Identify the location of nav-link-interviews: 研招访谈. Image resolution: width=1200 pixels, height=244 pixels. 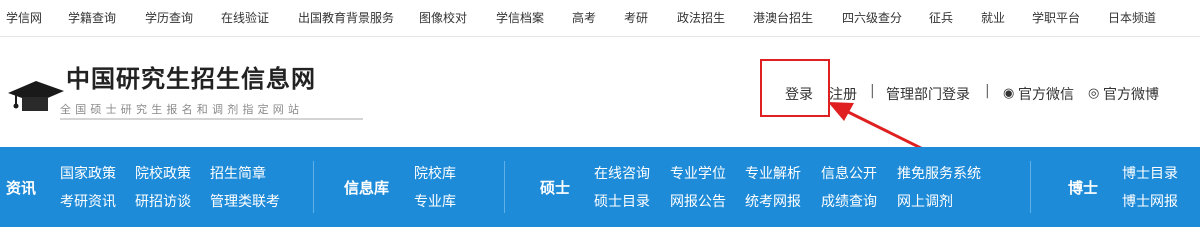
(163, 201).